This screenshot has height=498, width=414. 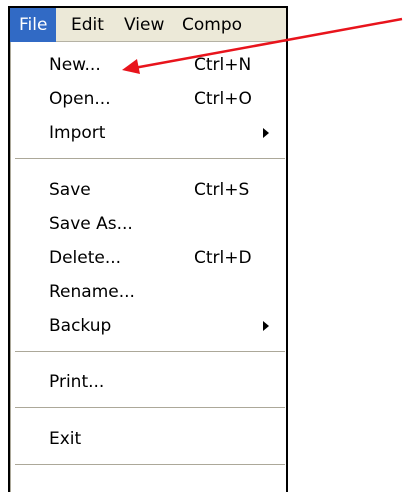 I want to click on arrow-shaft, so click(x=268, y=43).